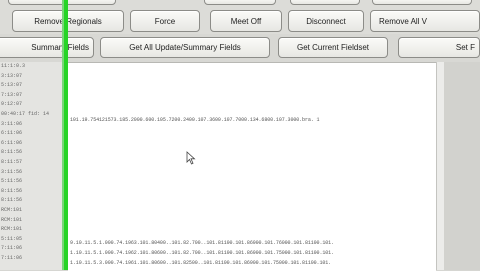 This screenshot has width=480, height=271. I want to click on get-all-update-summary-fields-label: Get All Update/Summary Fields, so click(185, 47).